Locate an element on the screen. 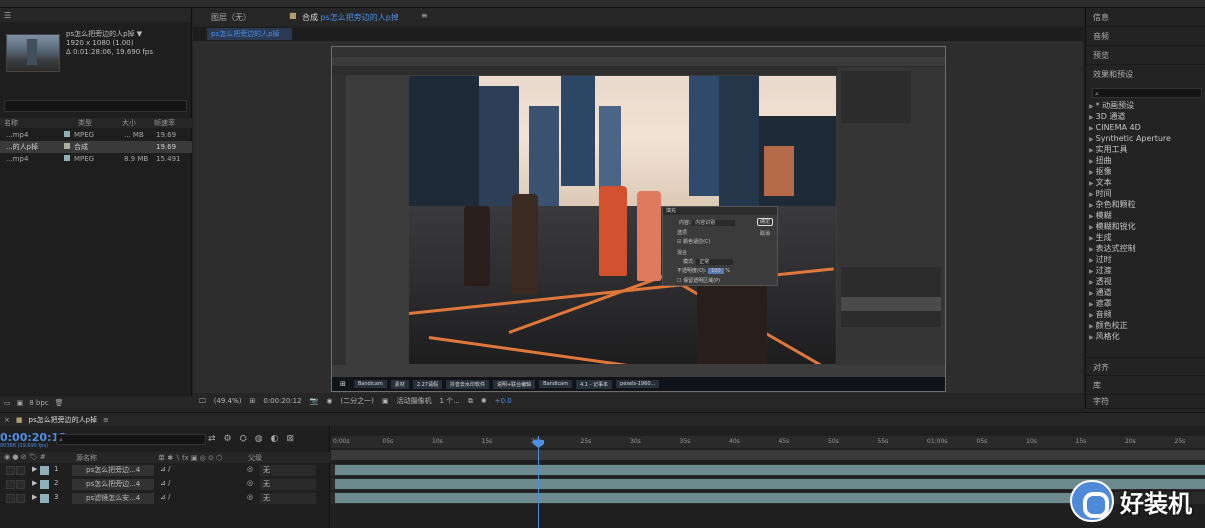  effect-category: ▶ 时间 is located at coordinates (1145, 193).